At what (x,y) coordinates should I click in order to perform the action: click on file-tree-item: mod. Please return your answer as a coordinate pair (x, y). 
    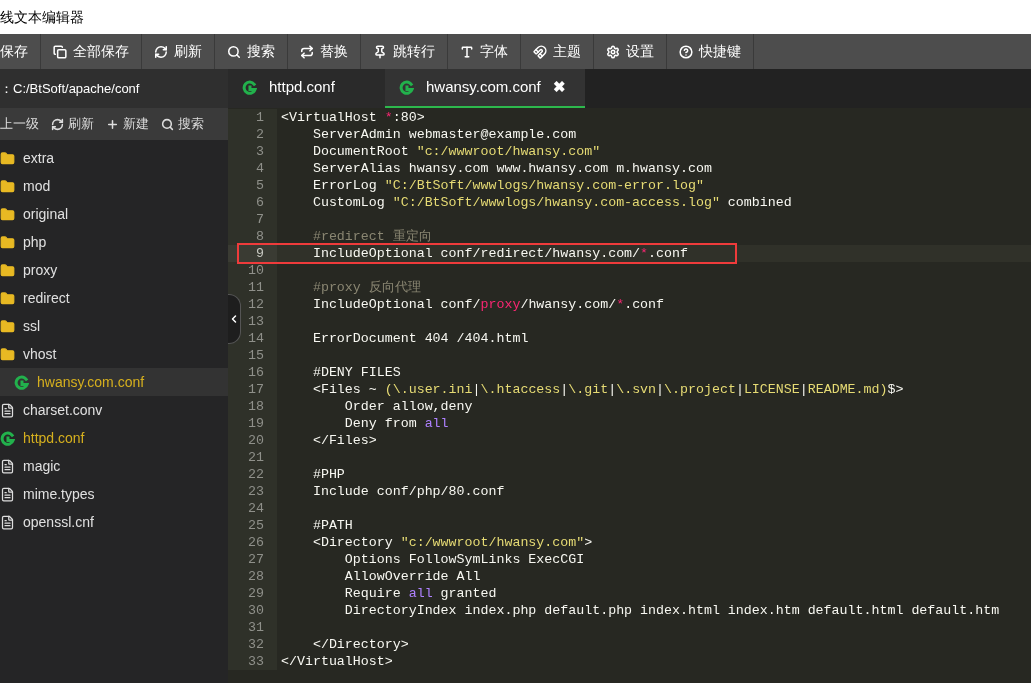
    Looking at the image, I should click on (114, 186).